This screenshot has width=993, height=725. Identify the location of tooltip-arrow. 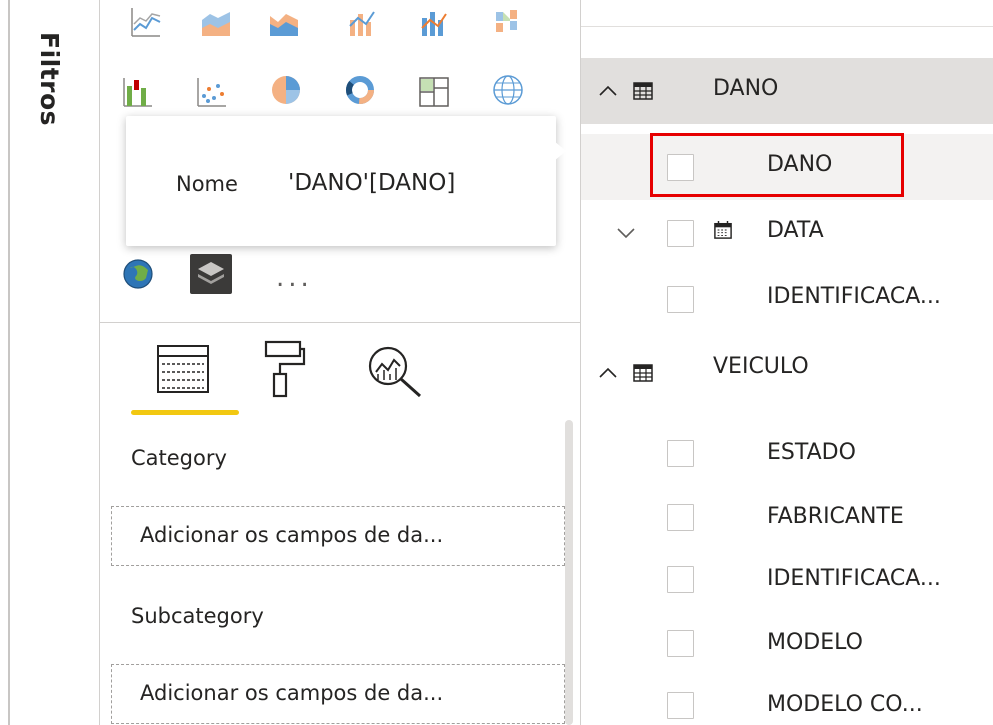
(560, 151).